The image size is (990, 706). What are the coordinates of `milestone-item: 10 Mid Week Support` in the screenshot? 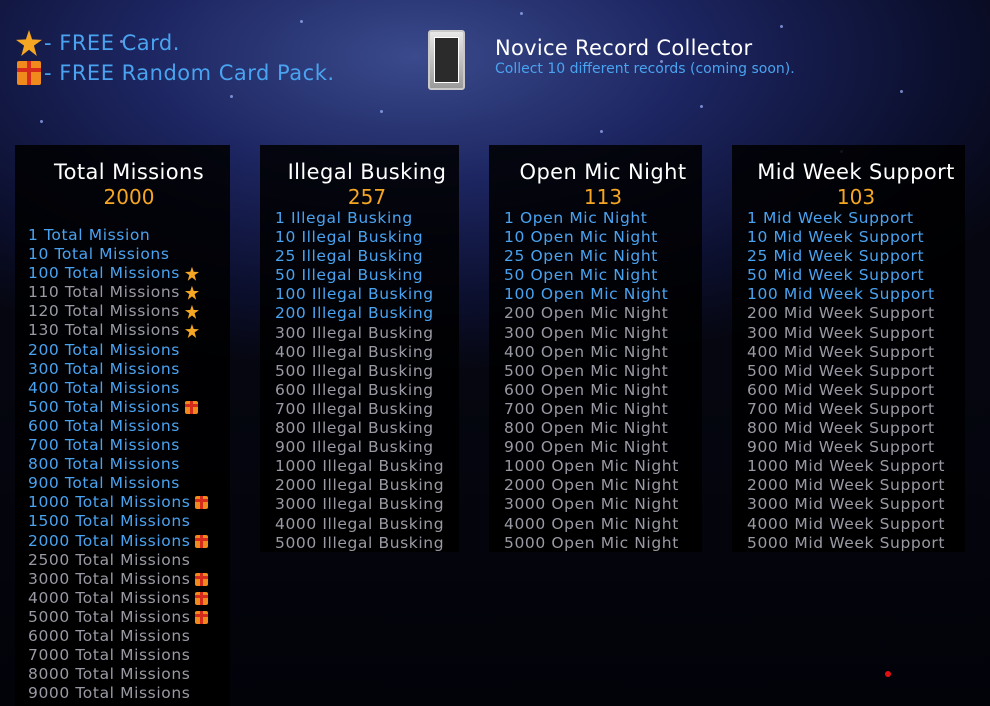 It's located at (856, 237).